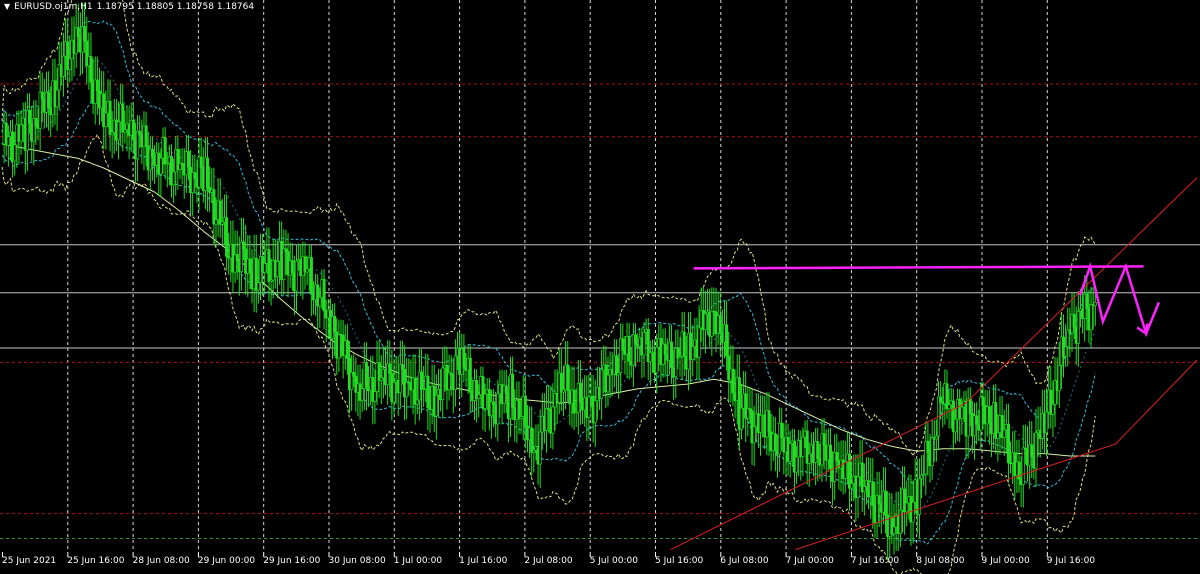 The image size is (1200, 574). What do you see at coordinates (548, 561) in the screenshot?
I see `x-tick-label: 2 Jul 08:00` at bounding box center [548, 561].